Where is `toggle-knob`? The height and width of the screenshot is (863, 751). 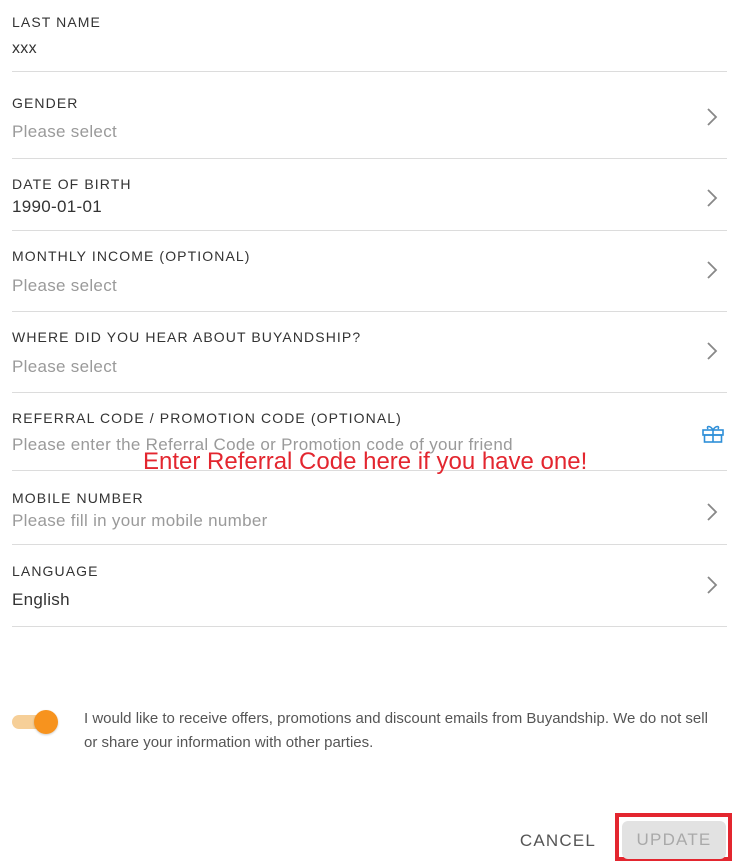 toggle-knob is located at coordinates (46, 722).